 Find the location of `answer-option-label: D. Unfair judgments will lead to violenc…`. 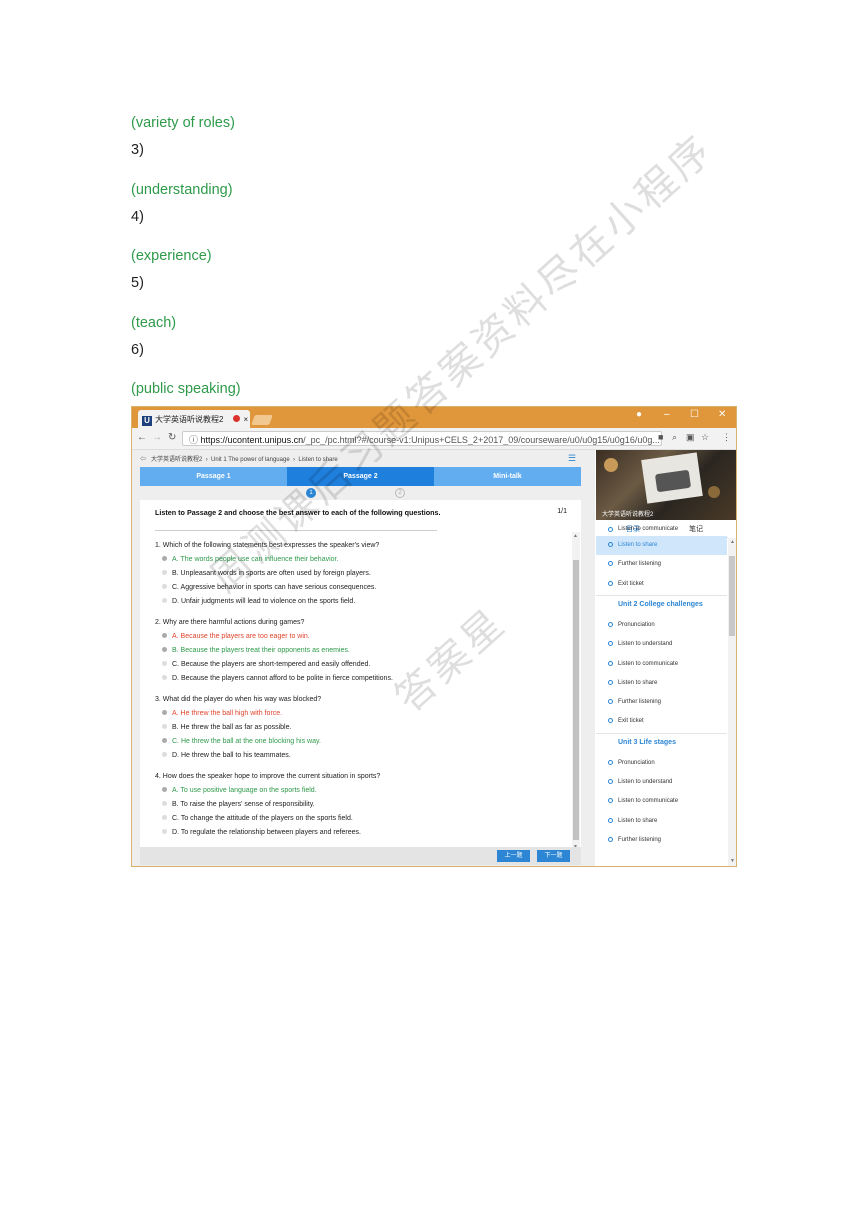

answer-option-label: D. Unfair judgments will lead to violenc… is located at coordinates (264, 601).